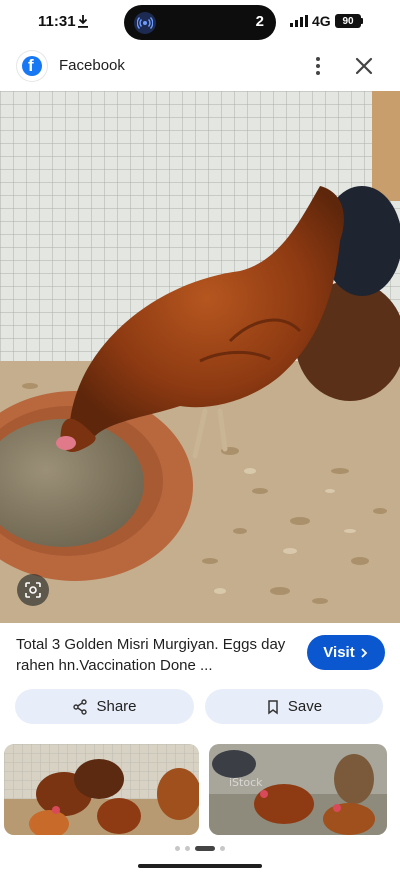 This screenshot has height=875, width=400. I want to click on google-lens-icon, so click(33, 590).